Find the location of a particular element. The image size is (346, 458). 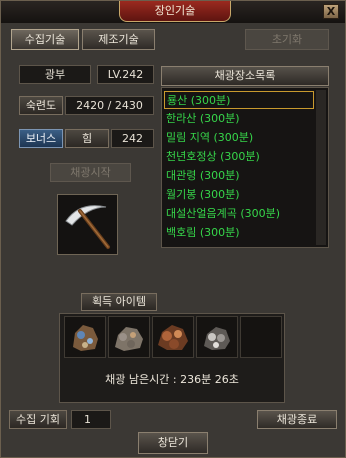

pickaxe-icon is located at coordinates (87, 227).